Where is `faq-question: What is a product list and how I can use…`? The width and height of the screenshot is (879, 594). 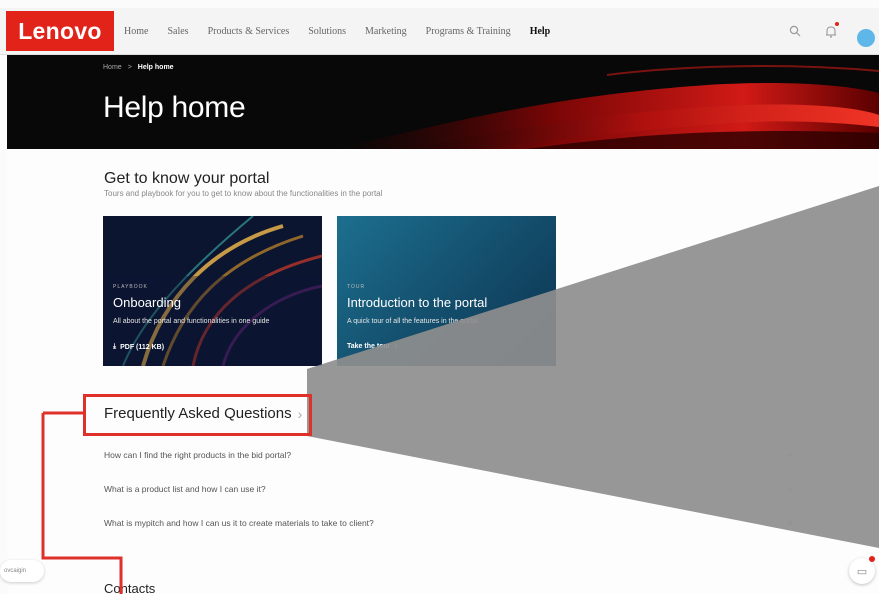
faq-question: What is a product list and how I can use… is located at coordinates (185, 489).